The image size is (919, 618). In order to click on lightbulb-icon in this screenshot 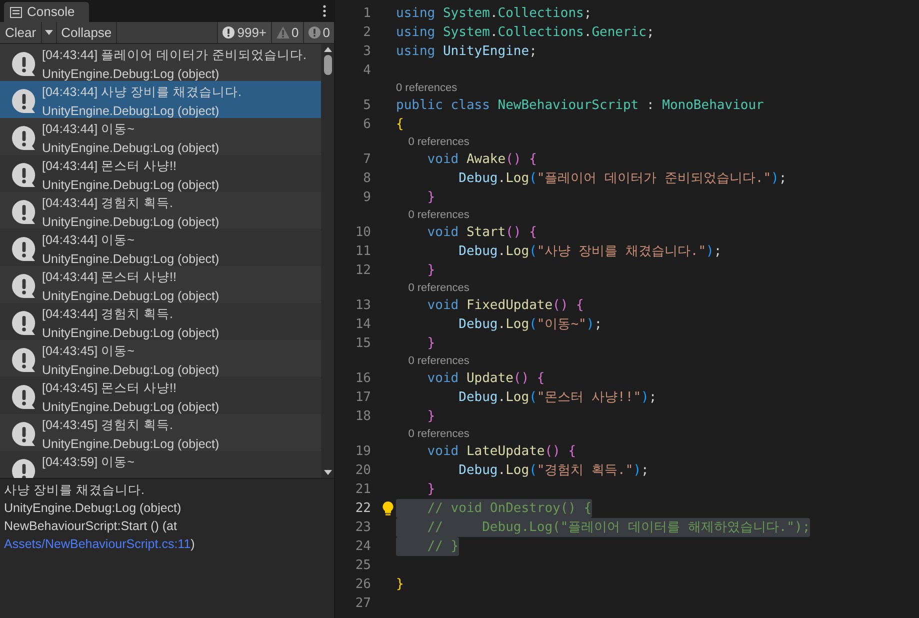, I will do `click(388, 508)`.